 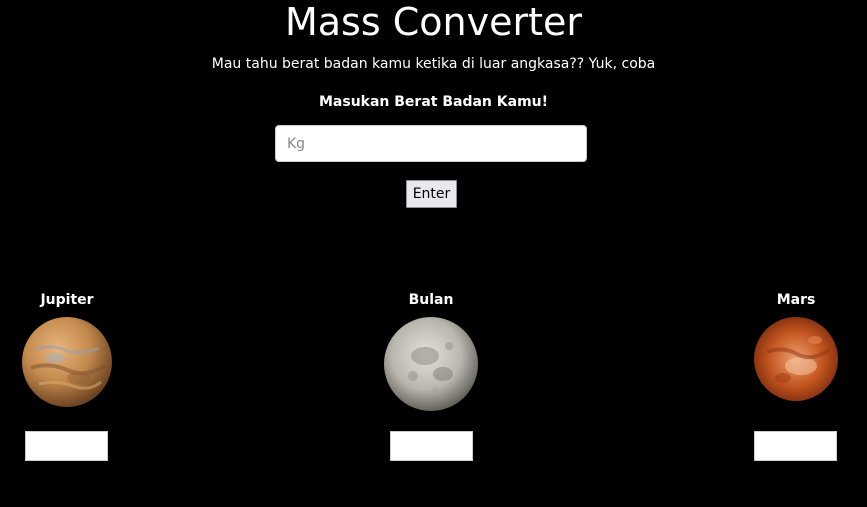 What do you see at coordinates (431, 446) in the screenshot?
I see `bulan-result-field` at bounding box center [431, 446].